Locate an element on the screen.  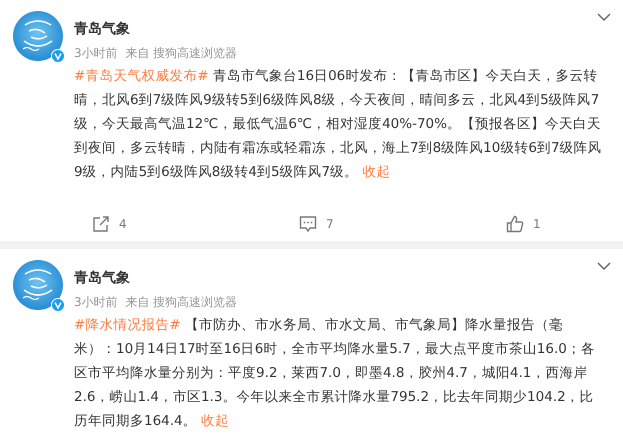
like-count: 1 is located at coordinates (537, 224).